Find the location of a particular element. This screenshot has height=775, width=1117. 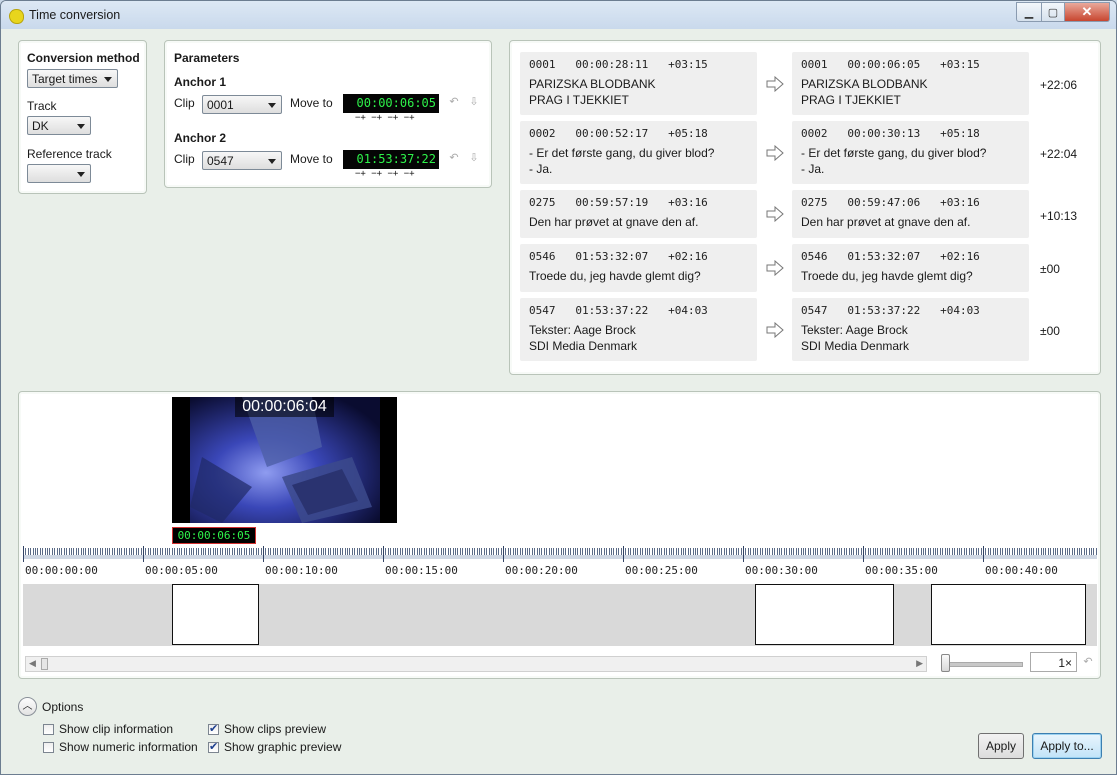

ruler-tick-label: 00:00:15:00 is located at coordinates (421, 570).